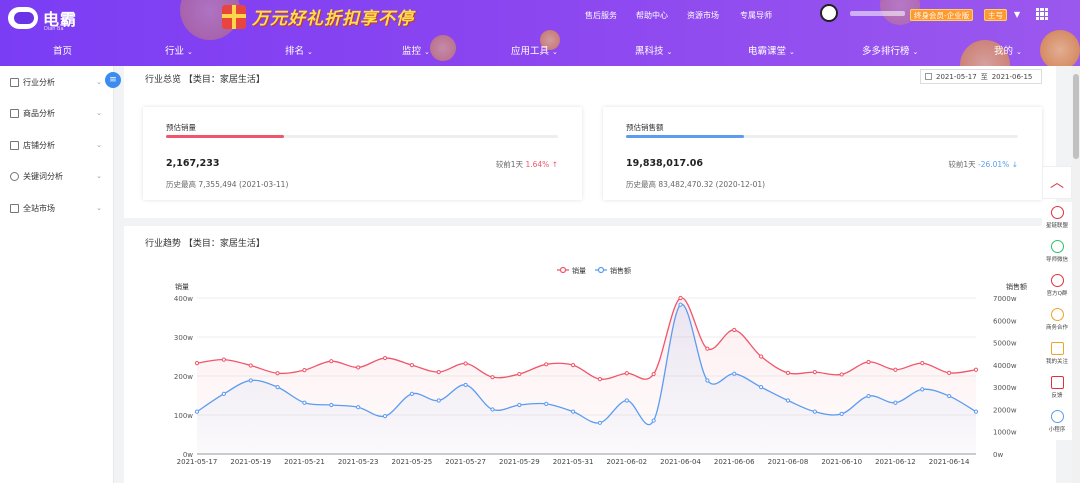 This screenshot has height=483, width=1080. Describe the element at coordinates (942, 15) in the screenshot. I see `member-badge: 终身会员-企业版` at that location.